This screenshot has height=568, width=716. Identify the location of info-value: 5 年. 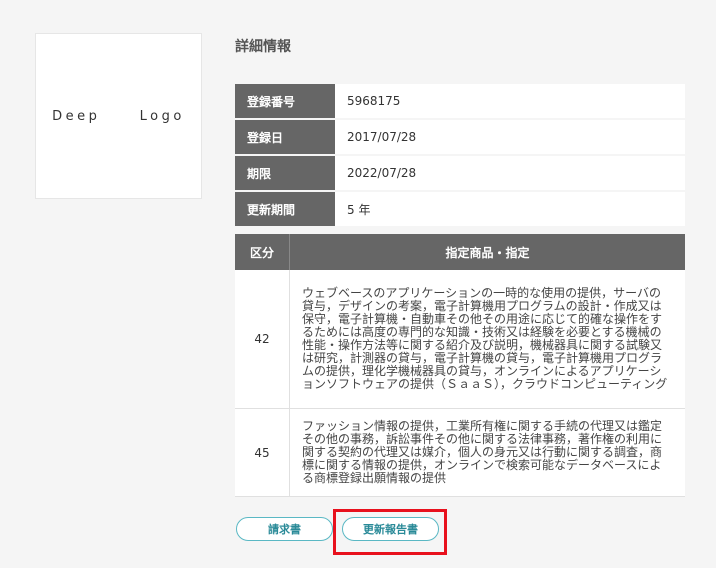
(510, 209).